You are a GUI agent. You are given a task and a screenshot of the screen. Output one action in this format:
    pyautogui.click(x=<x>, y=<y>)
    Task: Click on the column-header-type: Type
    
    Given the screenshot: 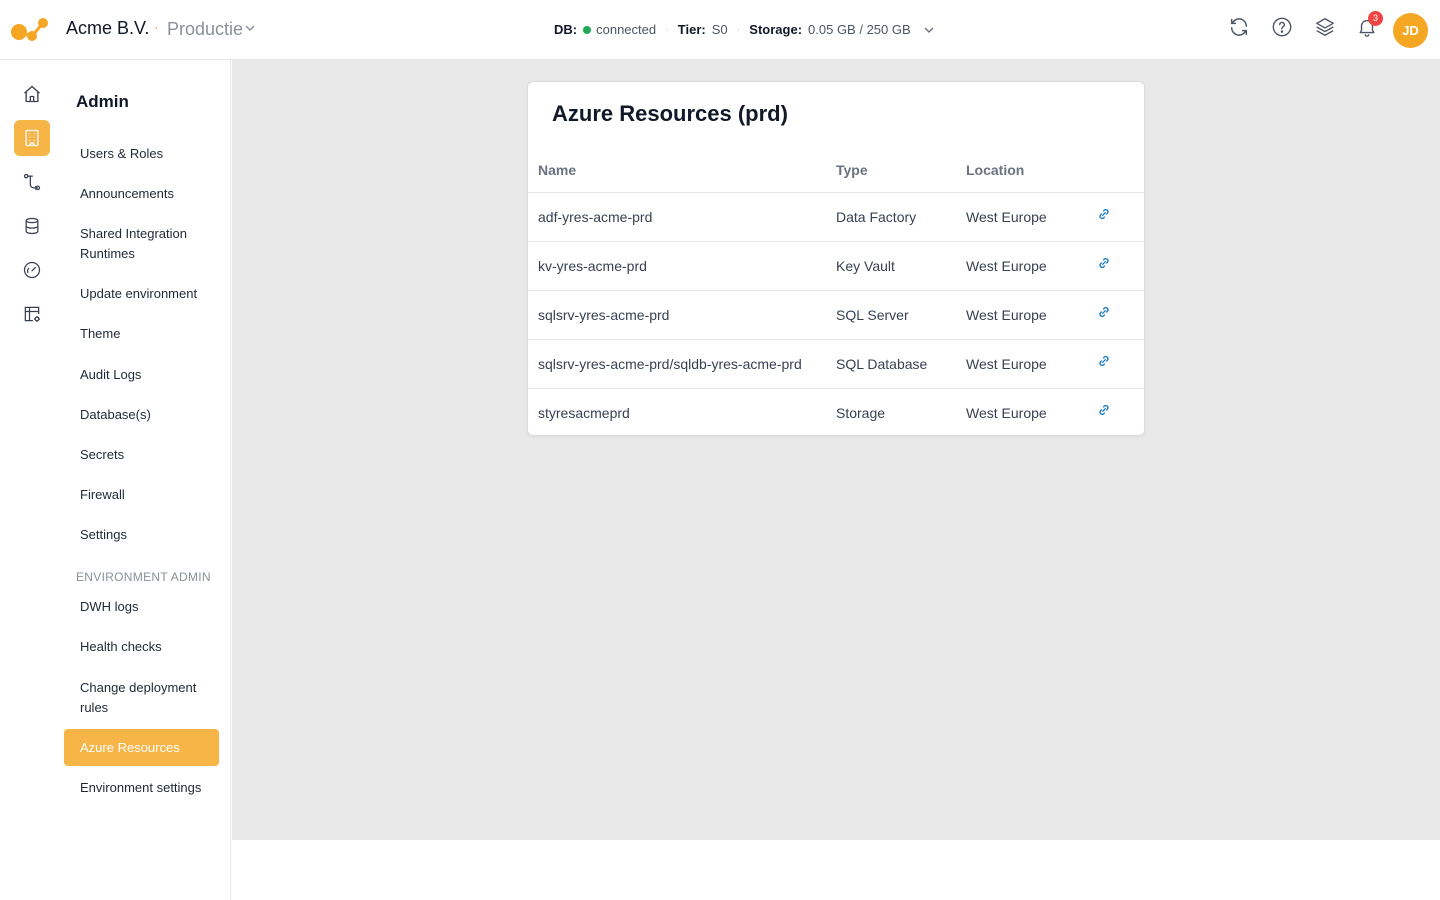 What is the action you would take?
    pyautogui.click(x=852, y=170)
    